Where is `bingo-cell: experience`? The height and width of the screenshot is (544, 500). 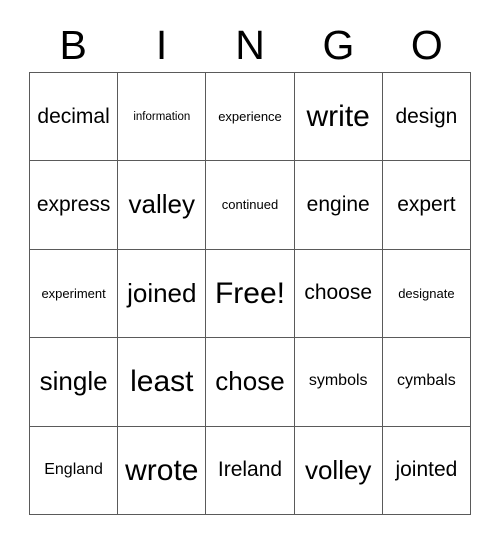
bingo-cell: experience is located at coordinates (250, 117).